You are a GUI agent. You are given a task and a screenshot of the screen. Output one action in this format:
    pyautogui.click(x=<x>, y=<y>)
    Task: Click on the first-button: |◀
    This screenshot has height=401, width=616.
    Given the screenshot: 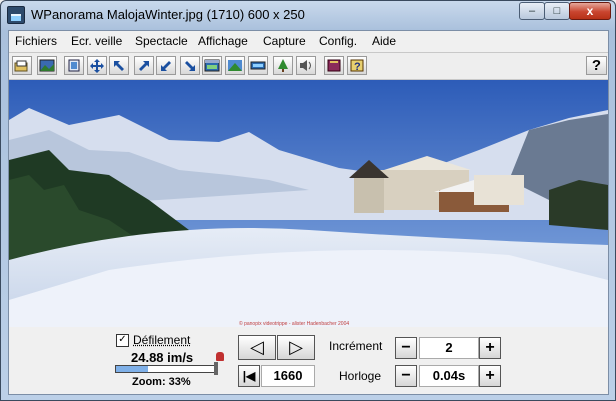 What is the action you would take?
    pyautogui.click(x=249, y=376)
    